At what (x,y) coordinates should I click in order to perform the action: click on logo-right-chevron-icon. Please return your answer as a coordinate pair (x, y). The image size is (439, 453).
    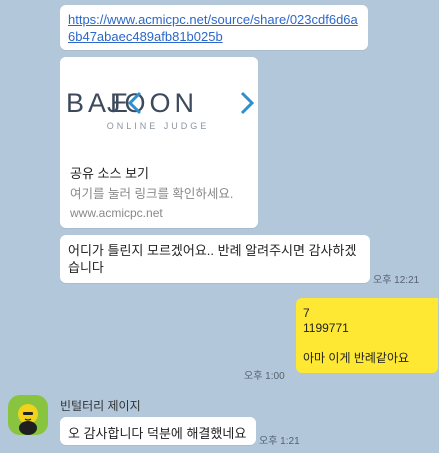
    Looking at the image, I should click on (247, 103).